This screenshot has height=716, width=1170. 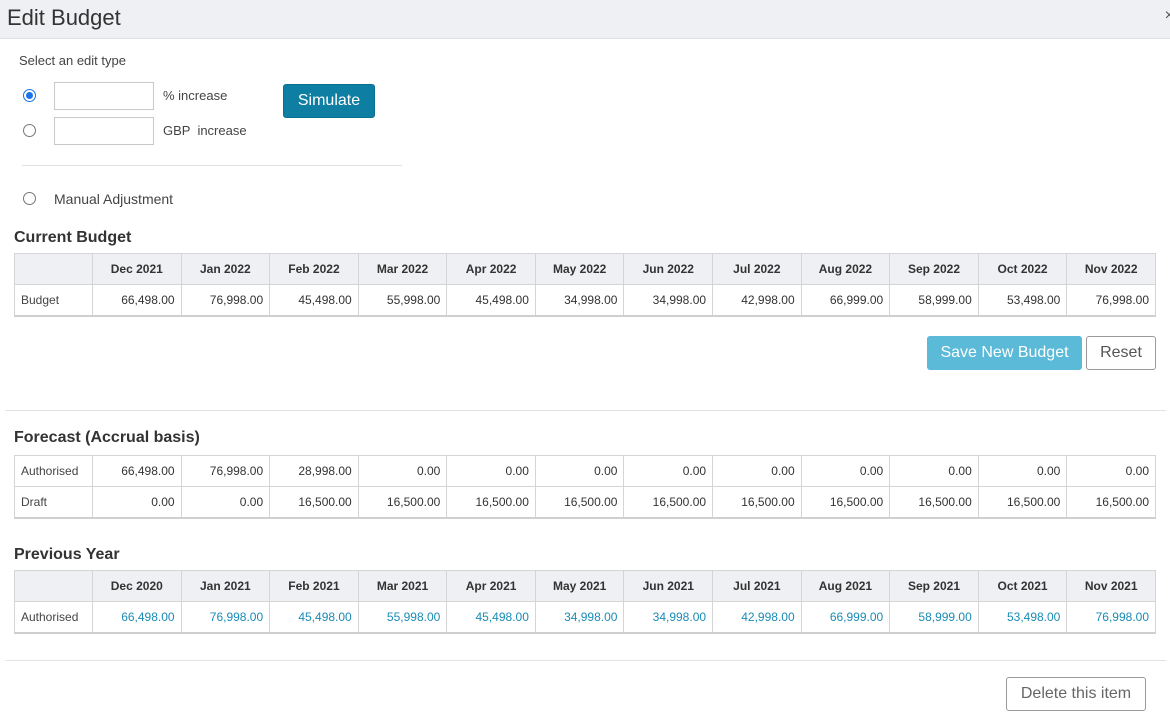 What do you see at coordinates (1111, 586) in the screenshot?
I see `column-header: Nov 2021` at bounding box center [1111, 586].